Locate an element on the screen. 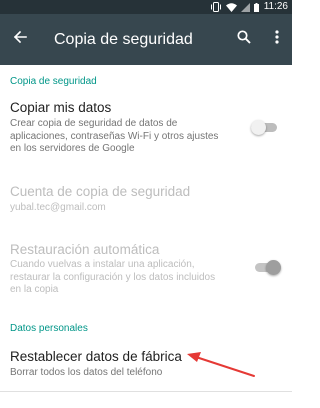  pref-restore-title: Restauración automática is located at coordinates (85, 249).